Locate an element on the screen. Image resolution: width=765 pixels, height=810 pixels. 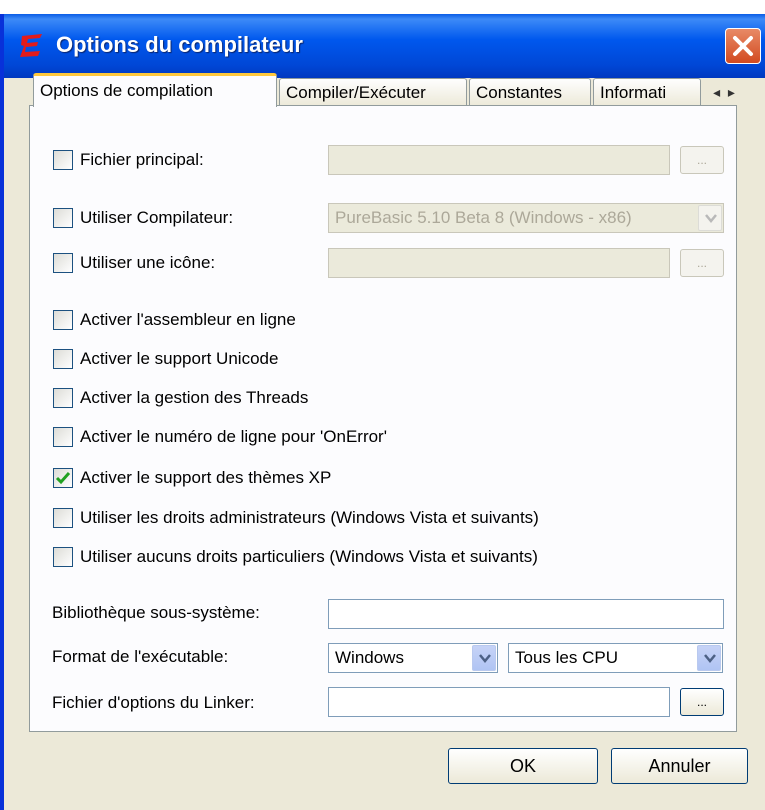
option-xp-themes-label: Activer le support des thèmes XP is located at coordinates (206, 477).